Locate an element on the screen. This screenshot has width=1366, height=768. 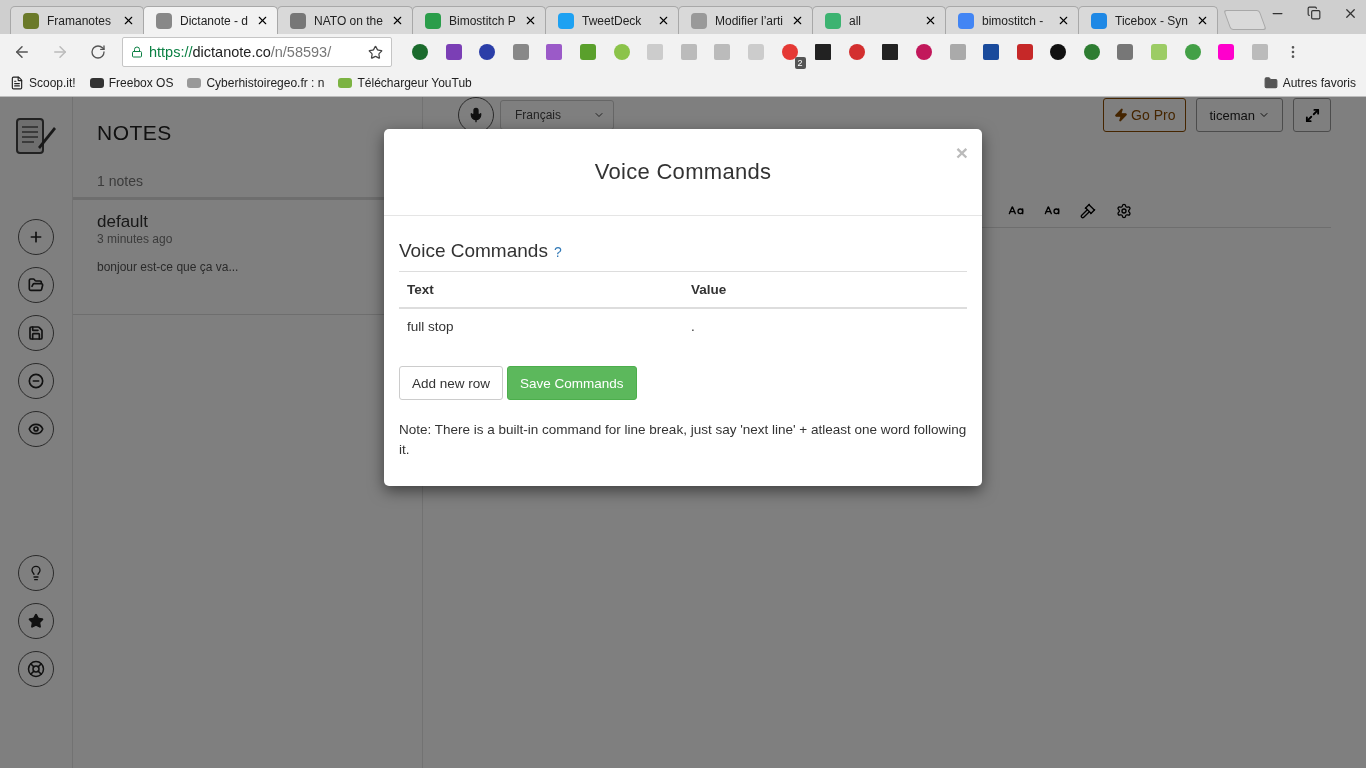
browser-tab: bimostitch - is located at coordinates (1012, 20).